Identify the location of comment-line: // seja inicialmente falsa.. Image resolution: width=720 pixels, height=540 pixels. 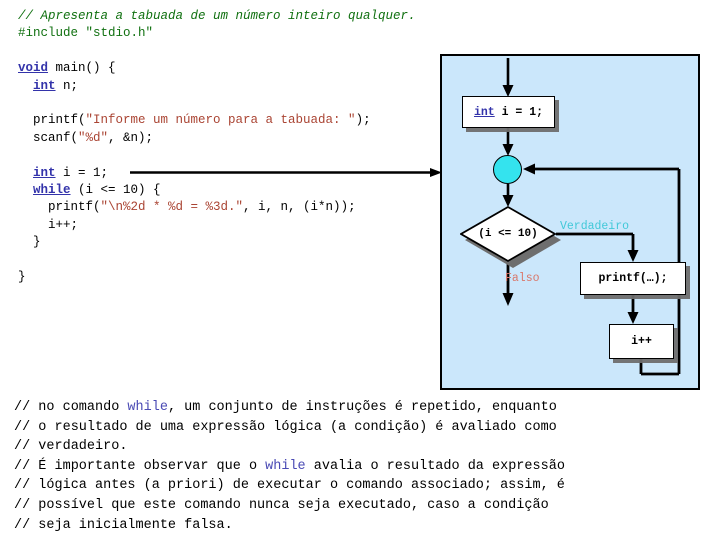
(364, 526).